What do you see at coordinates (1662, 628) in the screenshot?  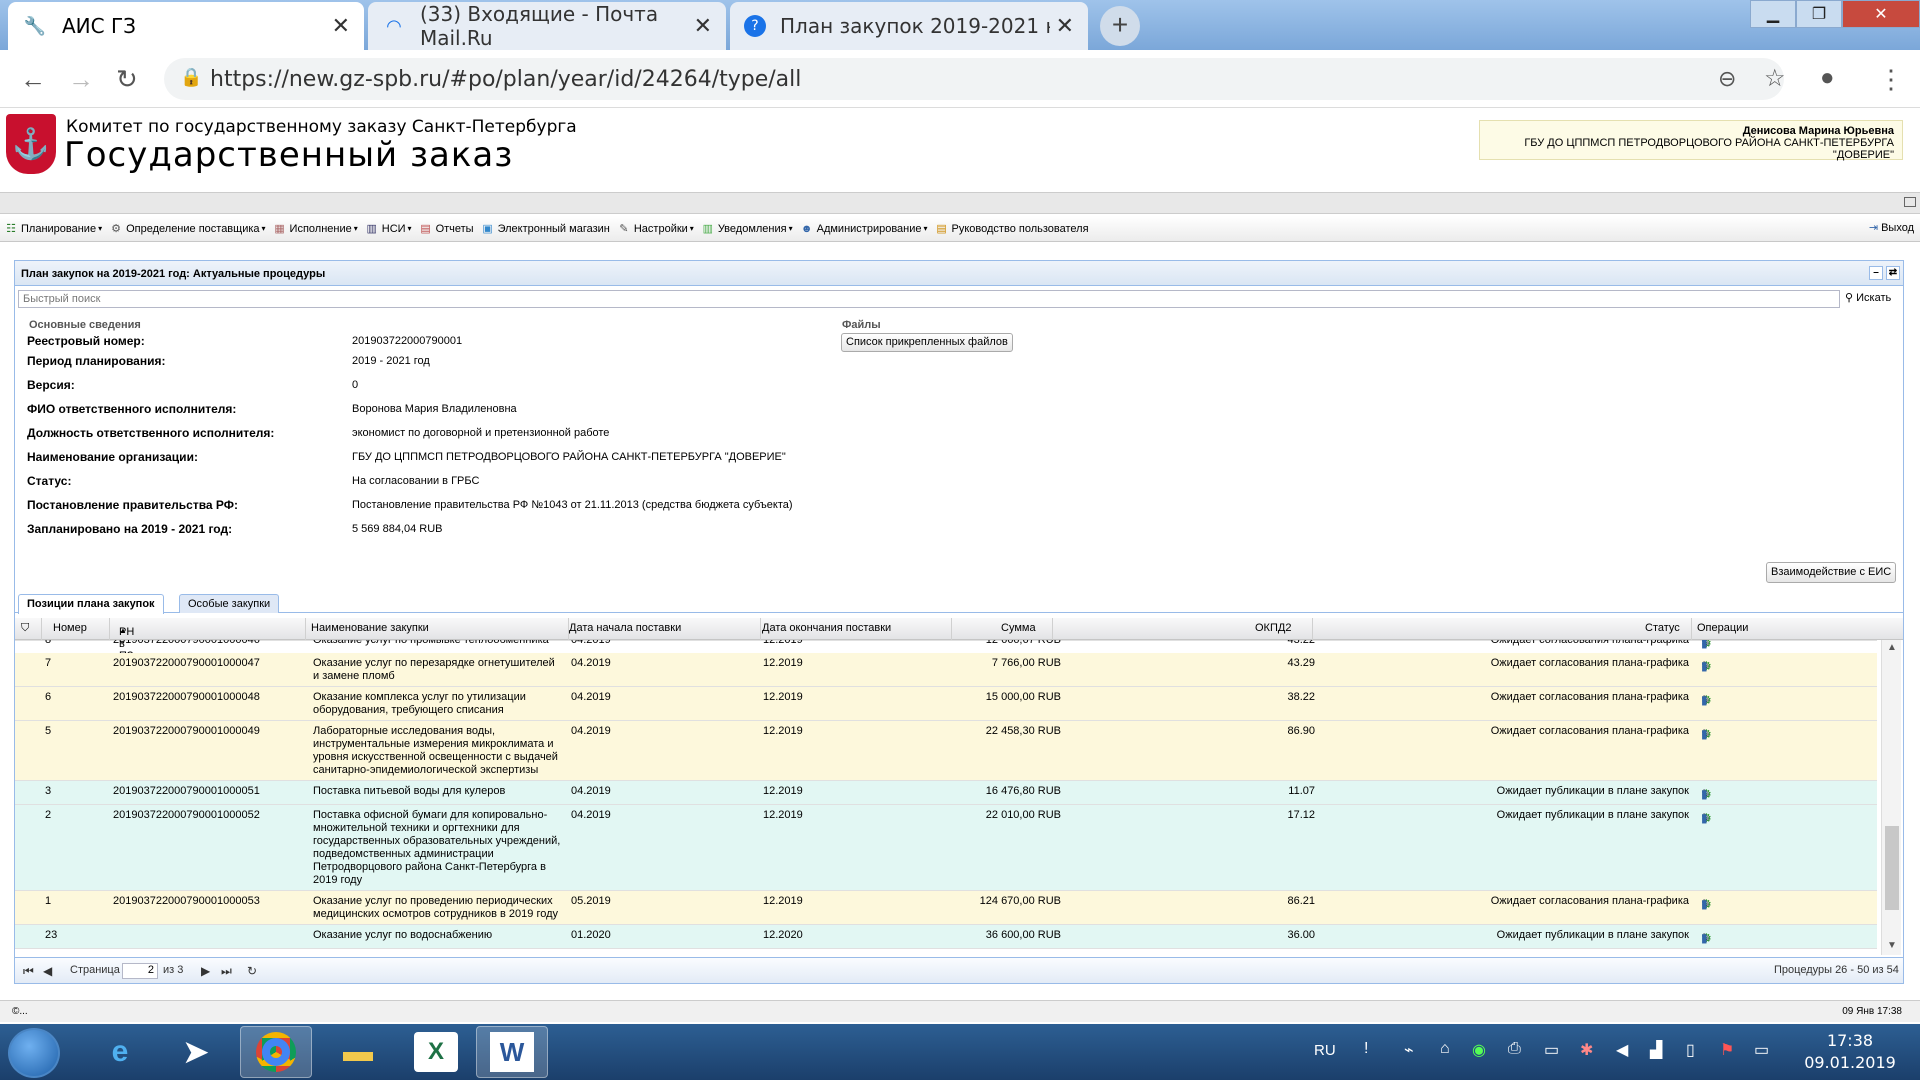 I see `col-status: Статус` at bounding box center [1662, 628].